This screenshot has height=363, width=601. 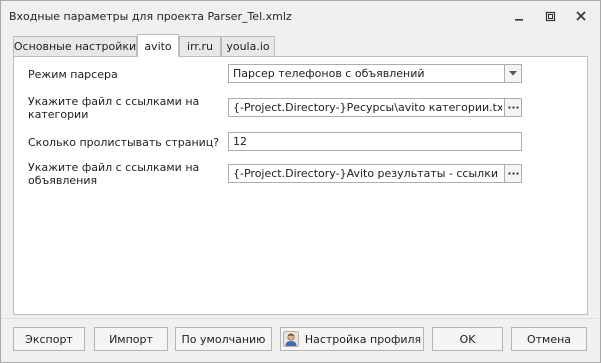 I want to click on import-button: Импорт, so click(x=131, y=339).